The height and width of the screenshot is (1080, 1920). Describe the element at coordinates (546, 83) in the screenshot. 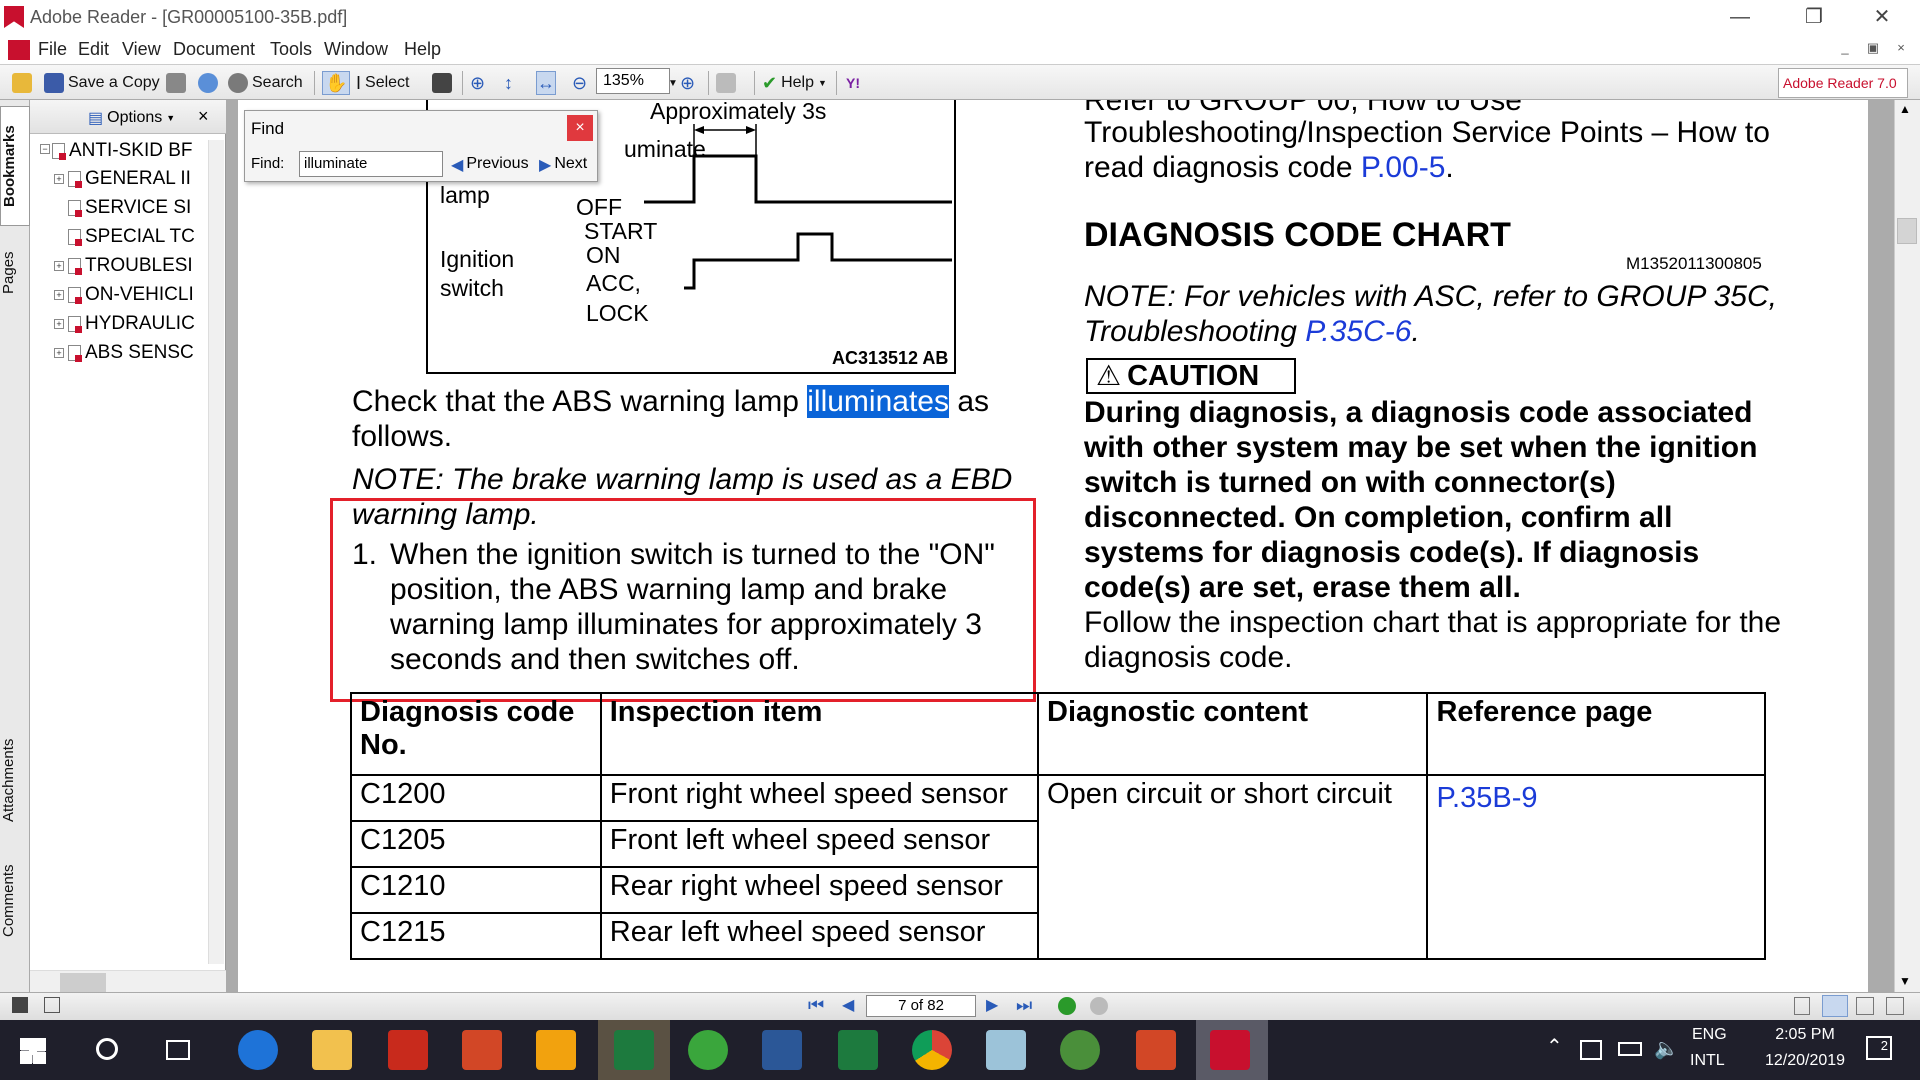

I see `fit-width-button: ↔` at that location.